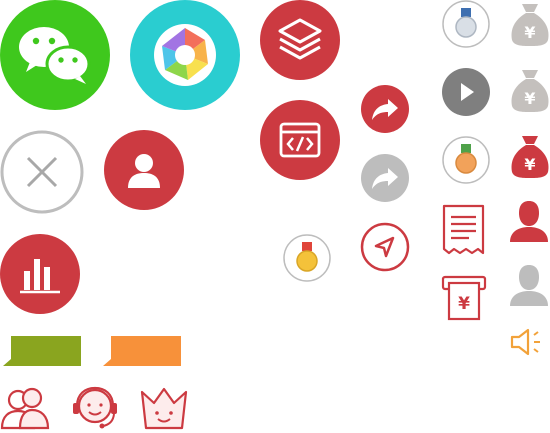 The width and height of the screenshot is (550, 433). What do you see at coordinates (55, 55) in the screenshot?
I see `wechat-icon` at bounding box center [55, 55].